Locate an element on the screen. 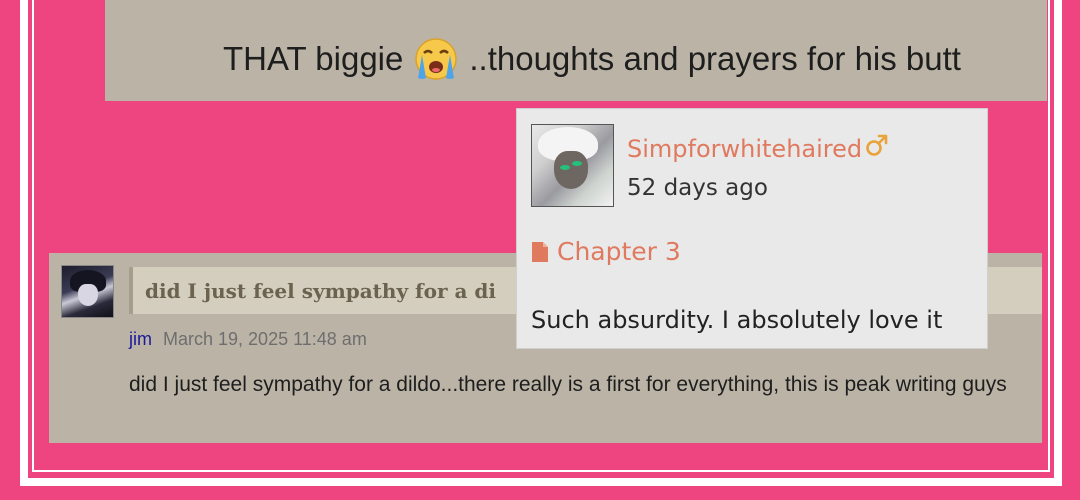  reply-quote-text: did I just feel sympathy for a di is located at coordinates (320, 291).